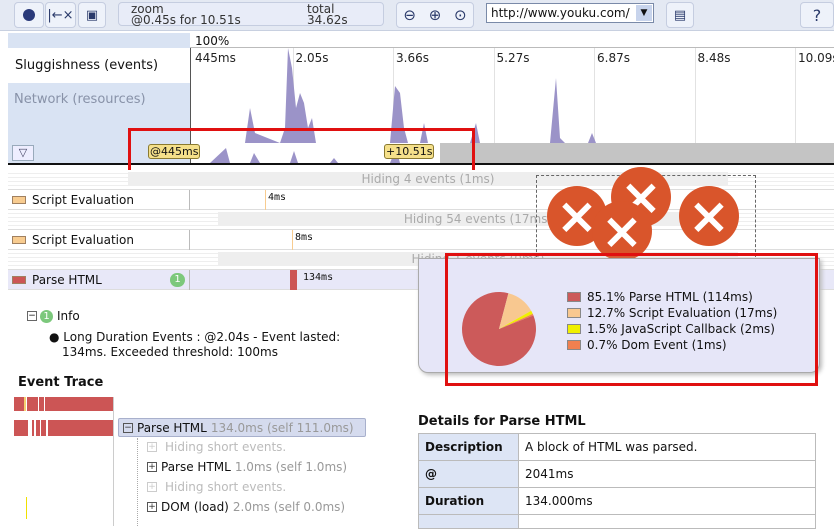 This screenshot has width=834, height=529. I want to click on header-spacer, so click(99, 40).